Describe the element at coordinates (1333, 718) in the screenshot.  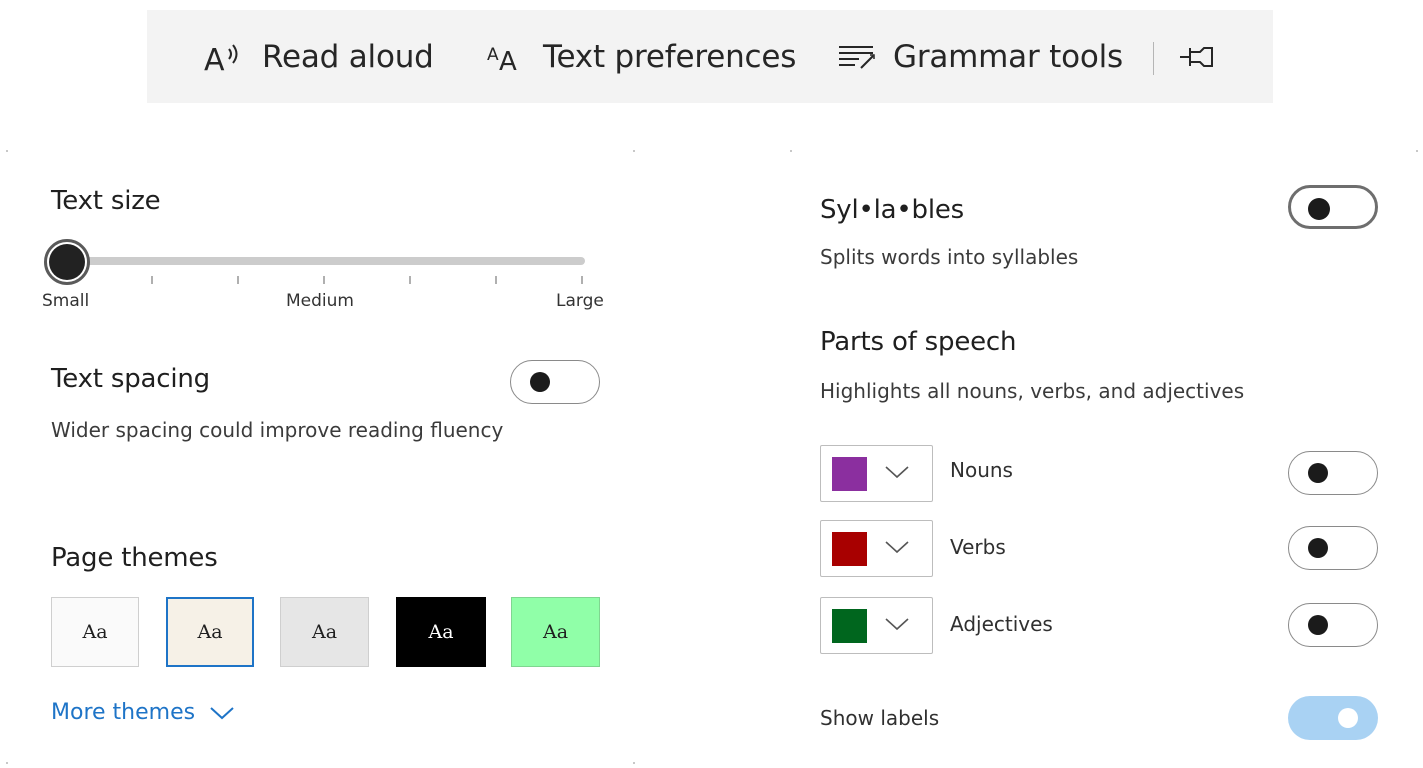
I see `show-labels-toggle` at that location.